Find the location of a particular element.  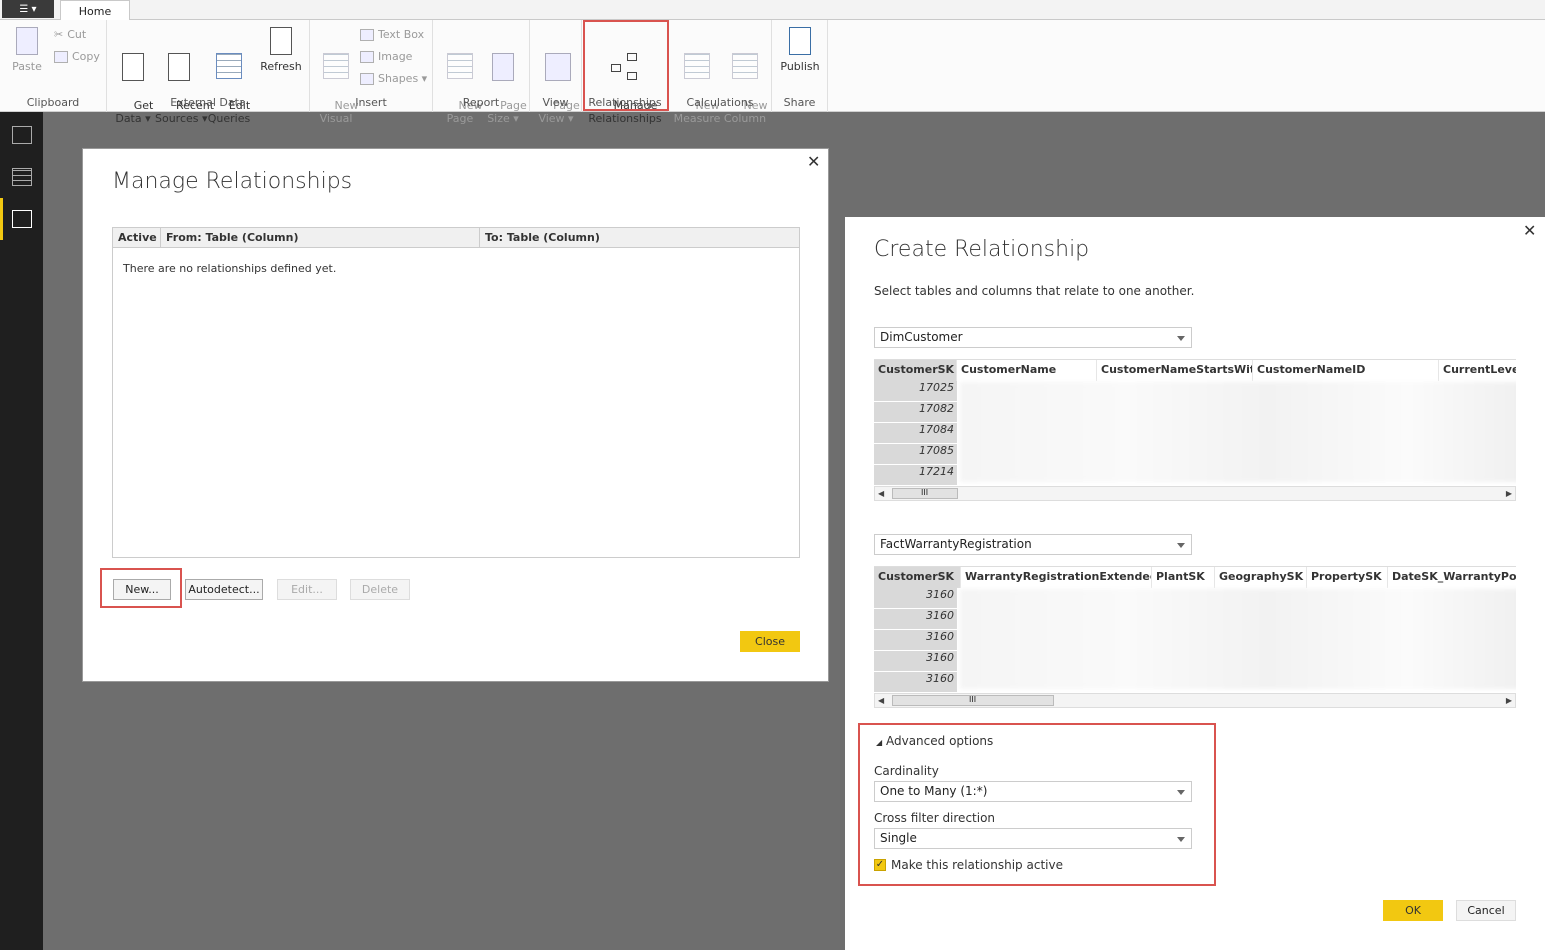

share-group-label: Share is located at coordinates (799, 102).